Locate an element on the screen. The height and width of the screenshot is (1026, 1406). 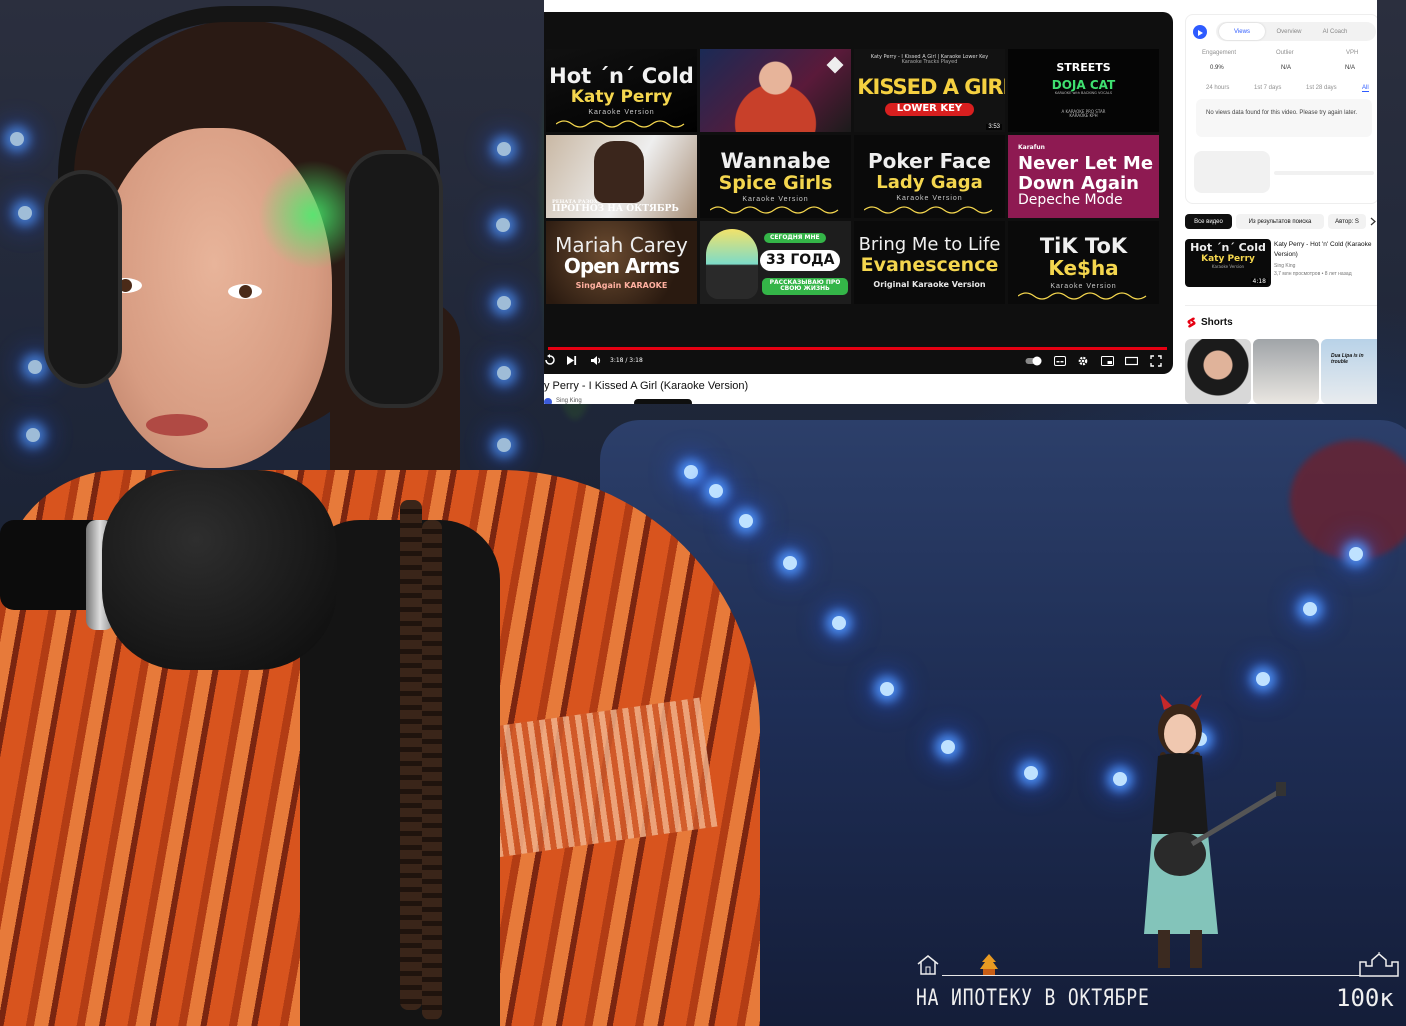
tile-subtitle: Original Karaoke Version is located at coordinates (929, 285).